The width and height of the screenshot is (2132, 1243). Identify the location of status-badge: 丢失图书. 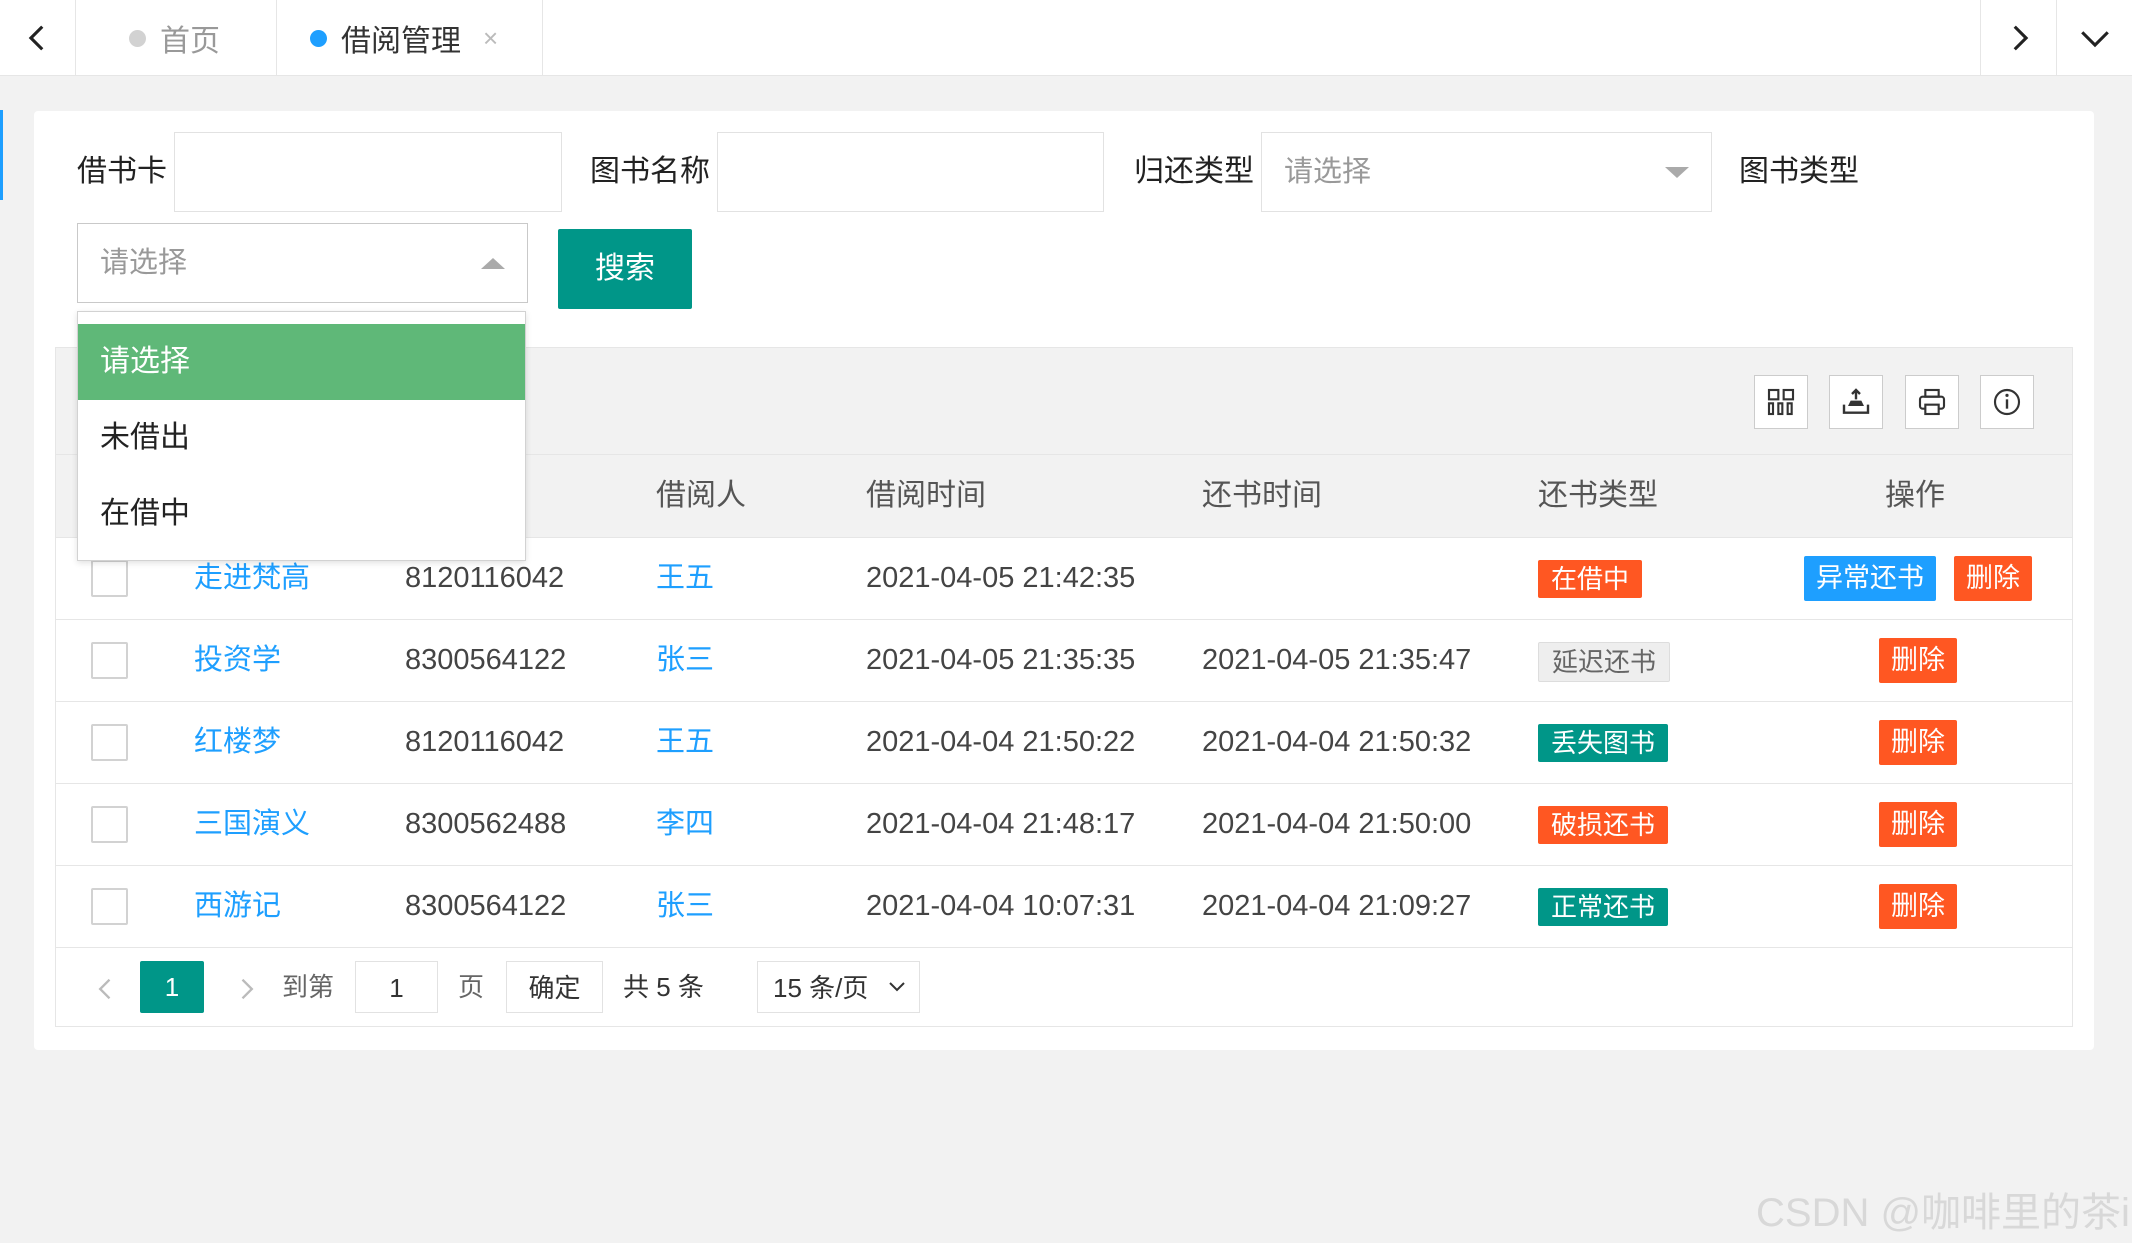
(1603, 743).